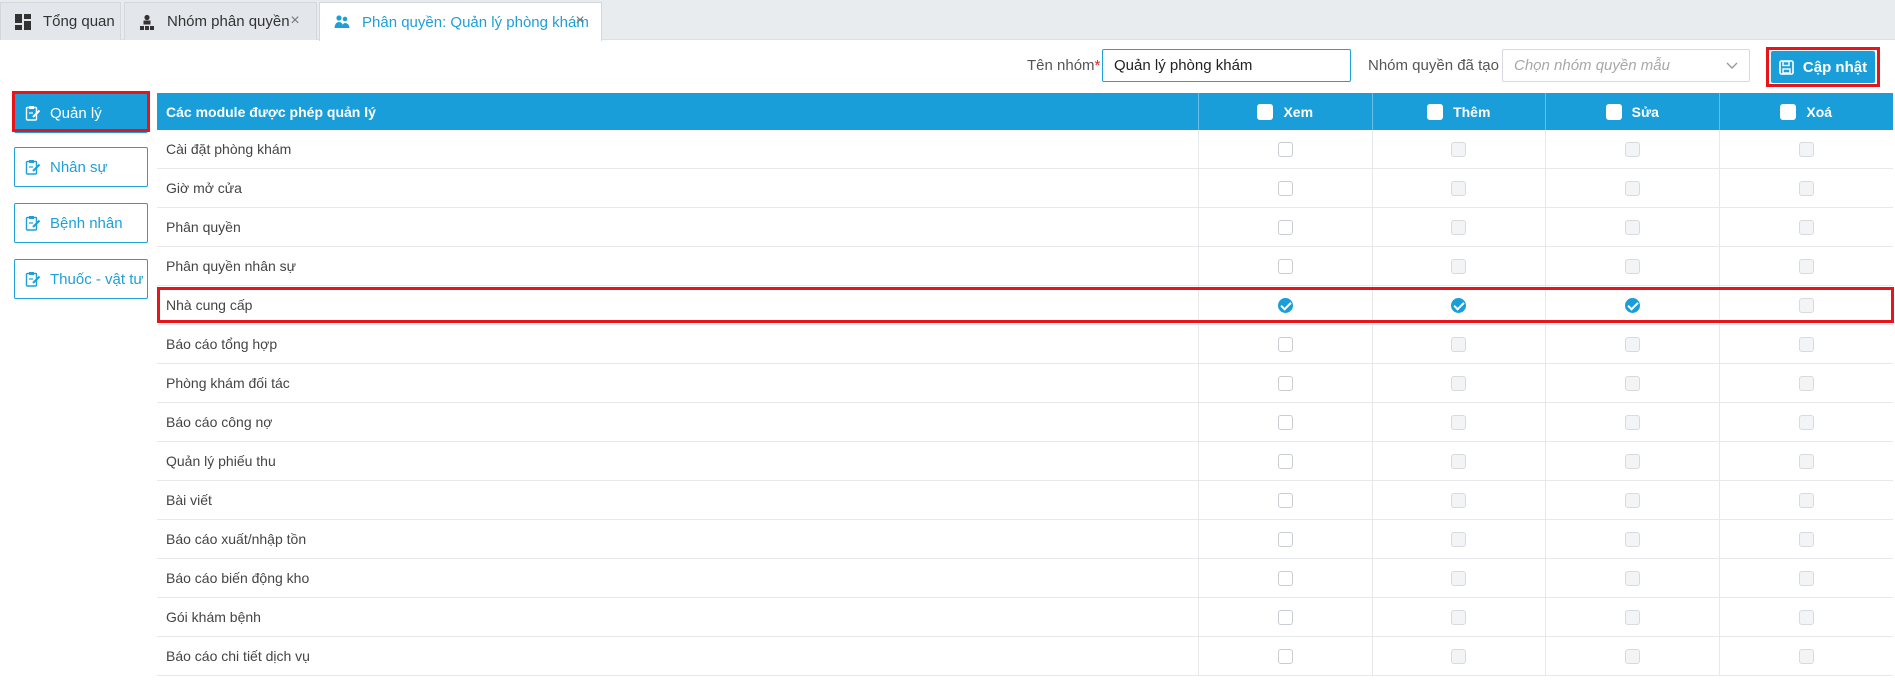  Describe the element at coordinates (1626, 65) in the screenshot. I see `template-select: Chọn nhóm quyền mẫu` at that location.